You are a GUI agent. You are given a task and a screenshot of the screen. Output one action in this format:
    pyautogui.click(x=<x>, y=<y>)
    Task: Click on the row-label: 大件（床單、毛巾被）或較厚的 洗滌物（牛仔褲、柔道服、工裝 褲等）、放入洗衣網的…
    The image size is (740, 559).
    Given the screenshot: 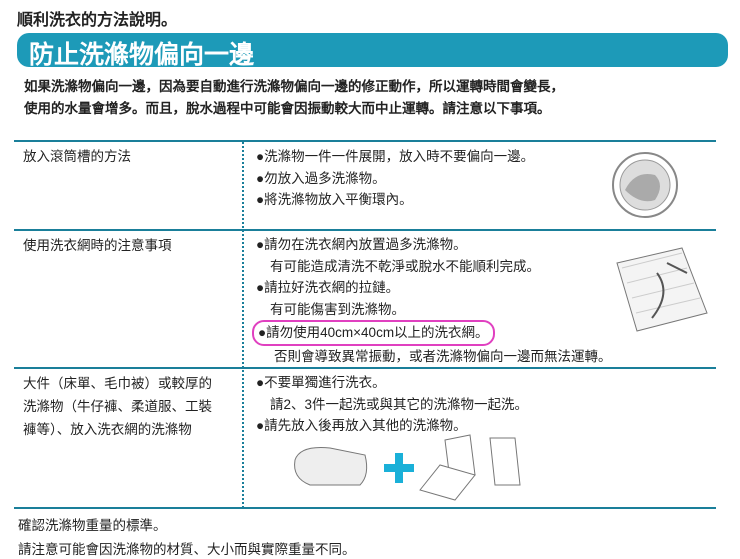 What is the action you would take?
    pyautogui.click(x=117, y=406)
    